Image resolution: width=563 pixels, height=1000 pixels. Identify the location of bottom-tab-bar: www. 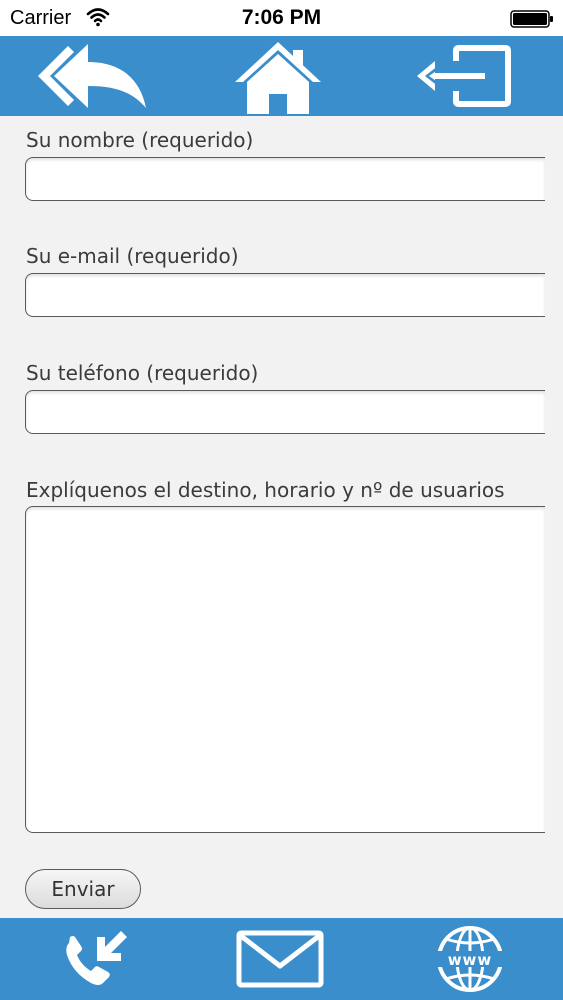
(281, 959).